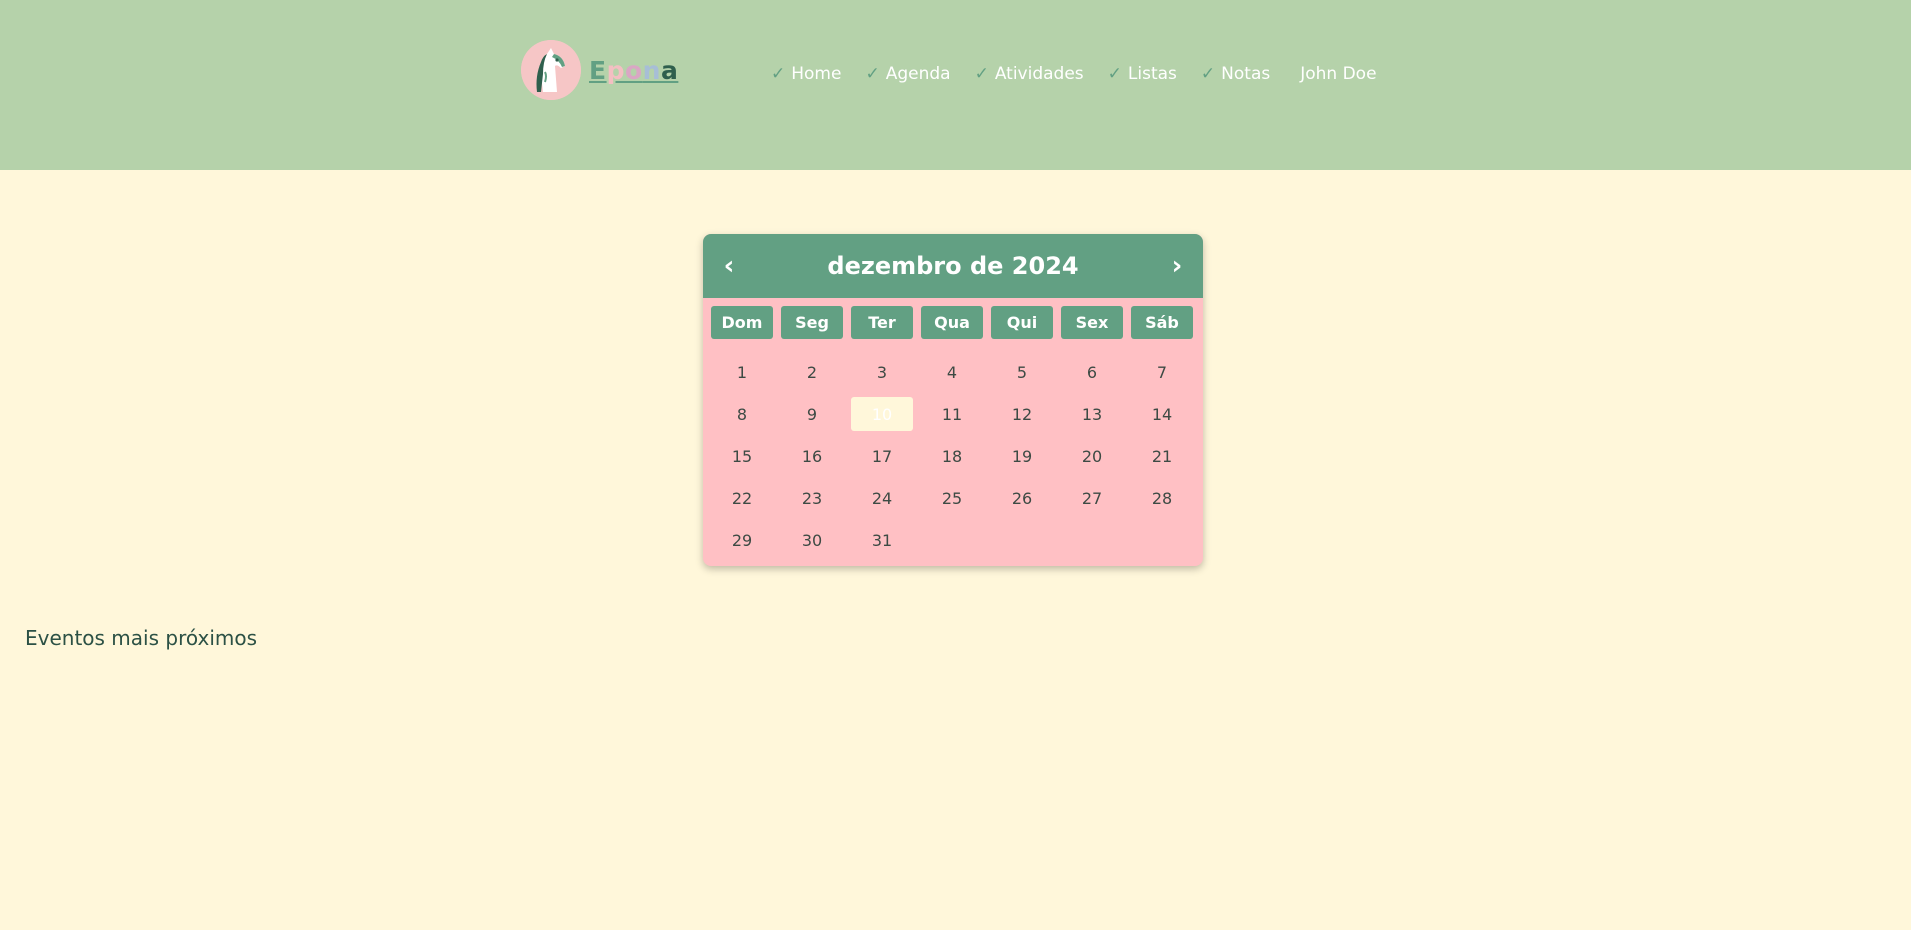 The image size is (1911, 930). Describe the element at coordinates (1092, 414) in the screenshot. I see `calendar-day: 13` at that location.